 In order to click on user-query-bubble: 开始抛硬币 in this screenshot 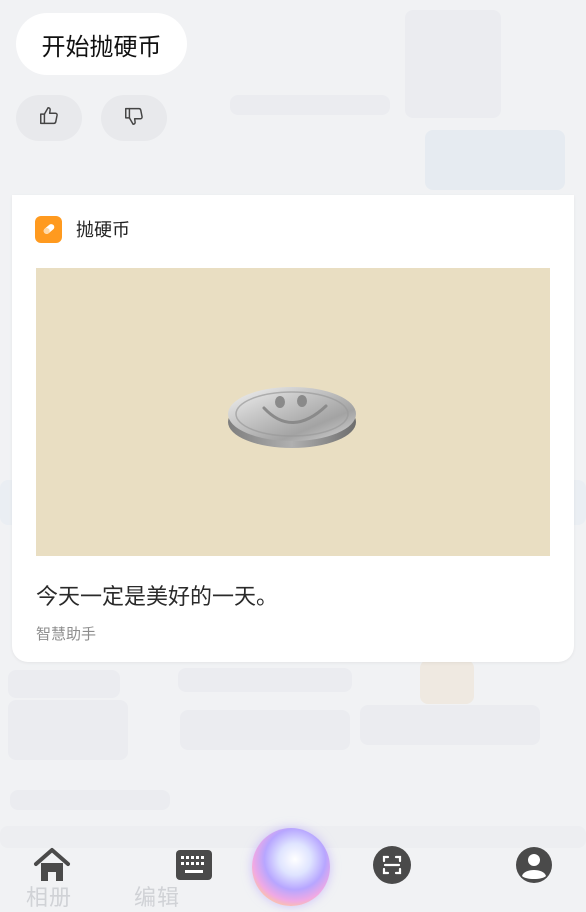, I will do `click(101, 44)`.